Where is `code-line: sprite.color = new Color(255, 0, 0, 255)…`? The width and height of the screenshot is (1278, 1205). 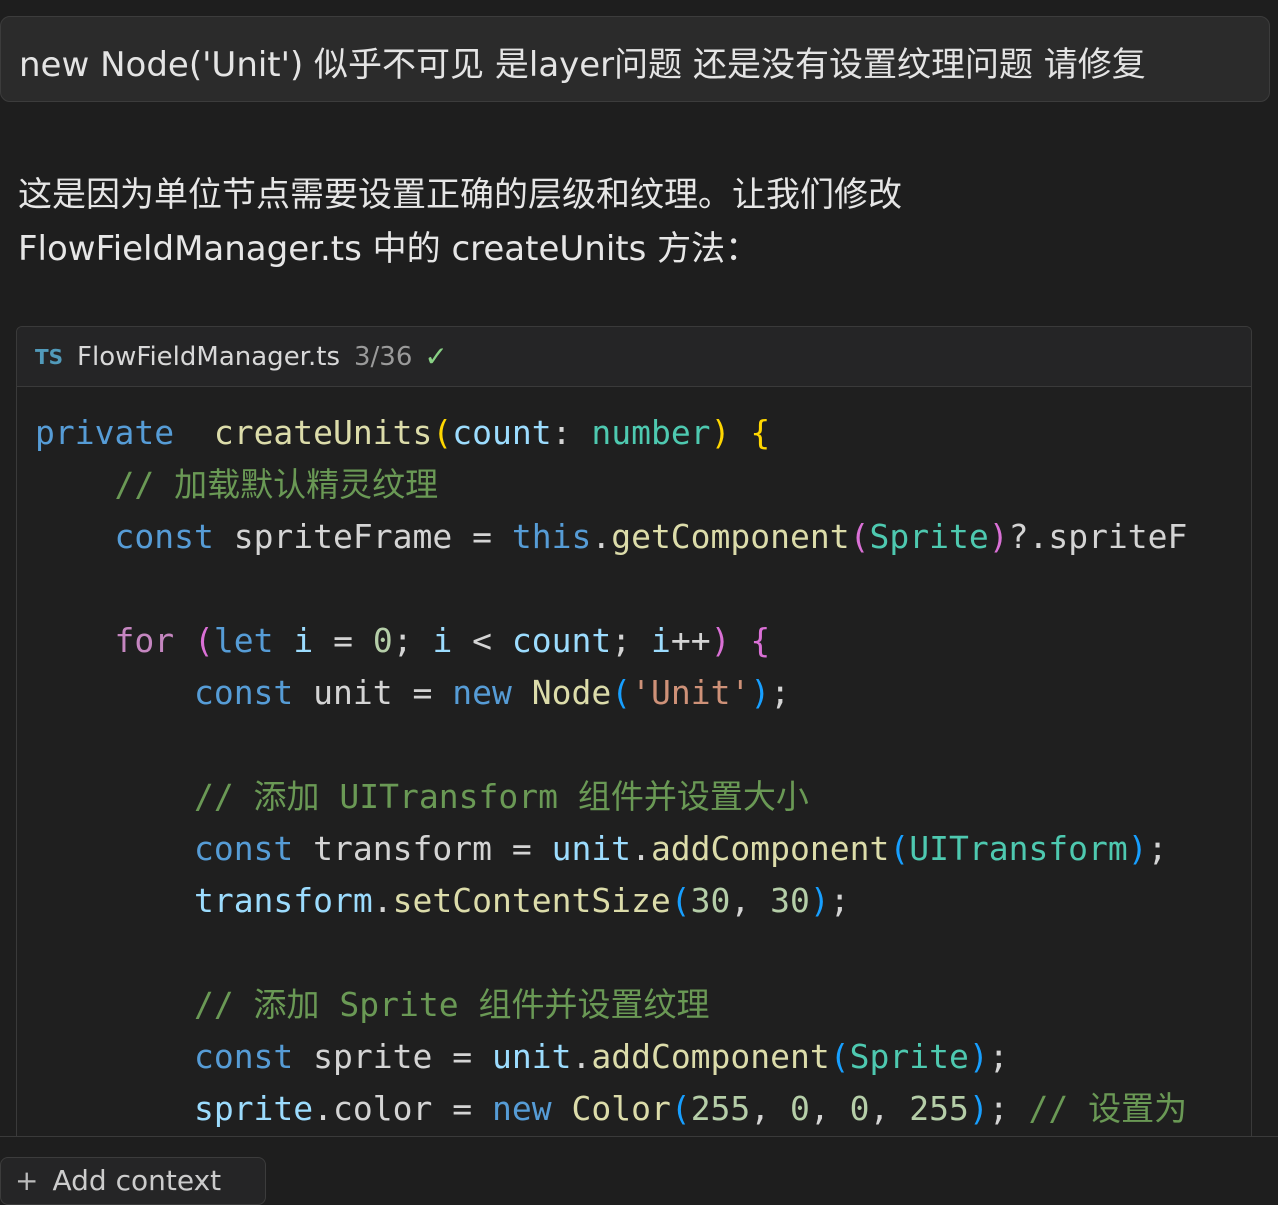 code-line: sprite.color = new Color(255, 0, 0, 255)… is located at coordinates (690, 1108).